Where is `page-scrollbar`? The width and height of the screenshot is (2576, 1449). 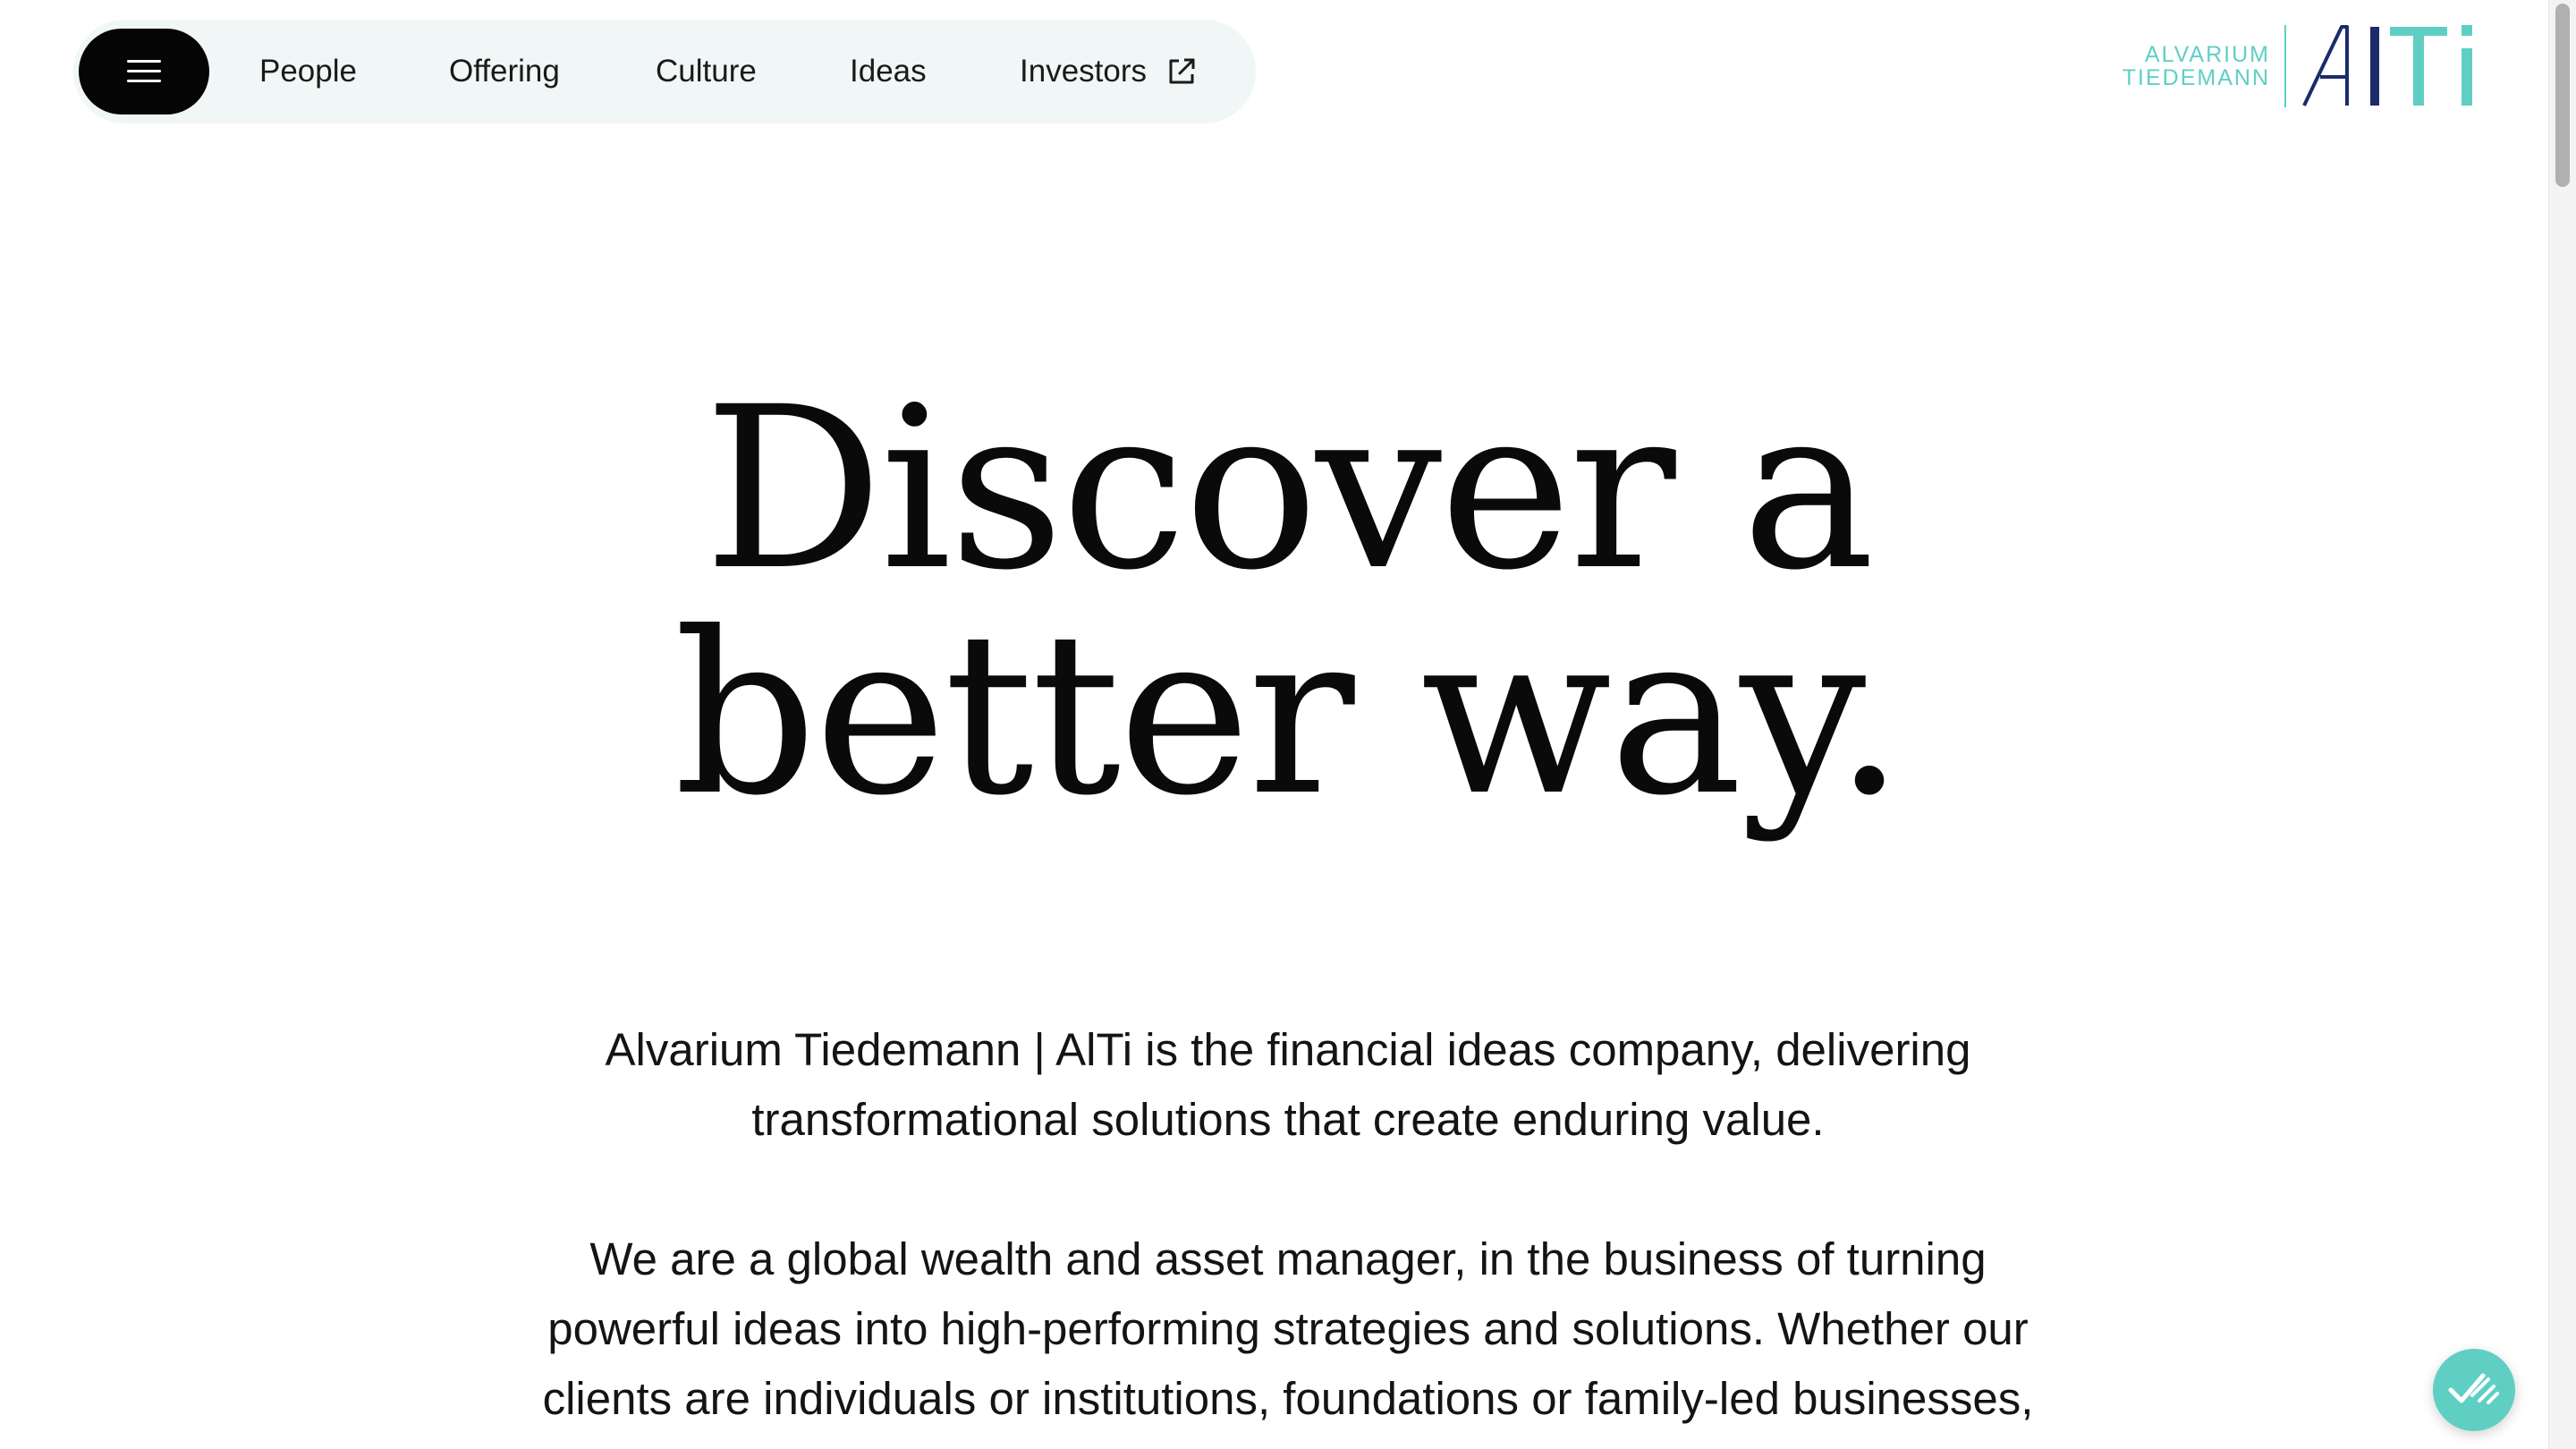 page-scrollbar is located at coordinates (2562, 724).